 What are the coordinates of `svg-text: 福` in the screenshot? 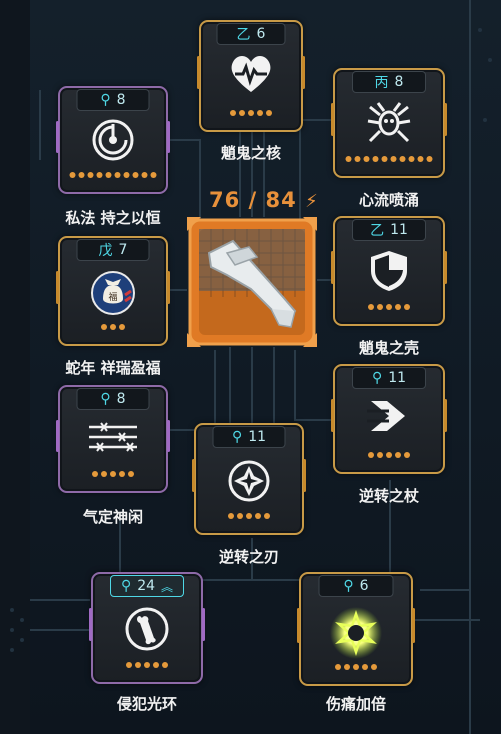 It's located at (112, 297).